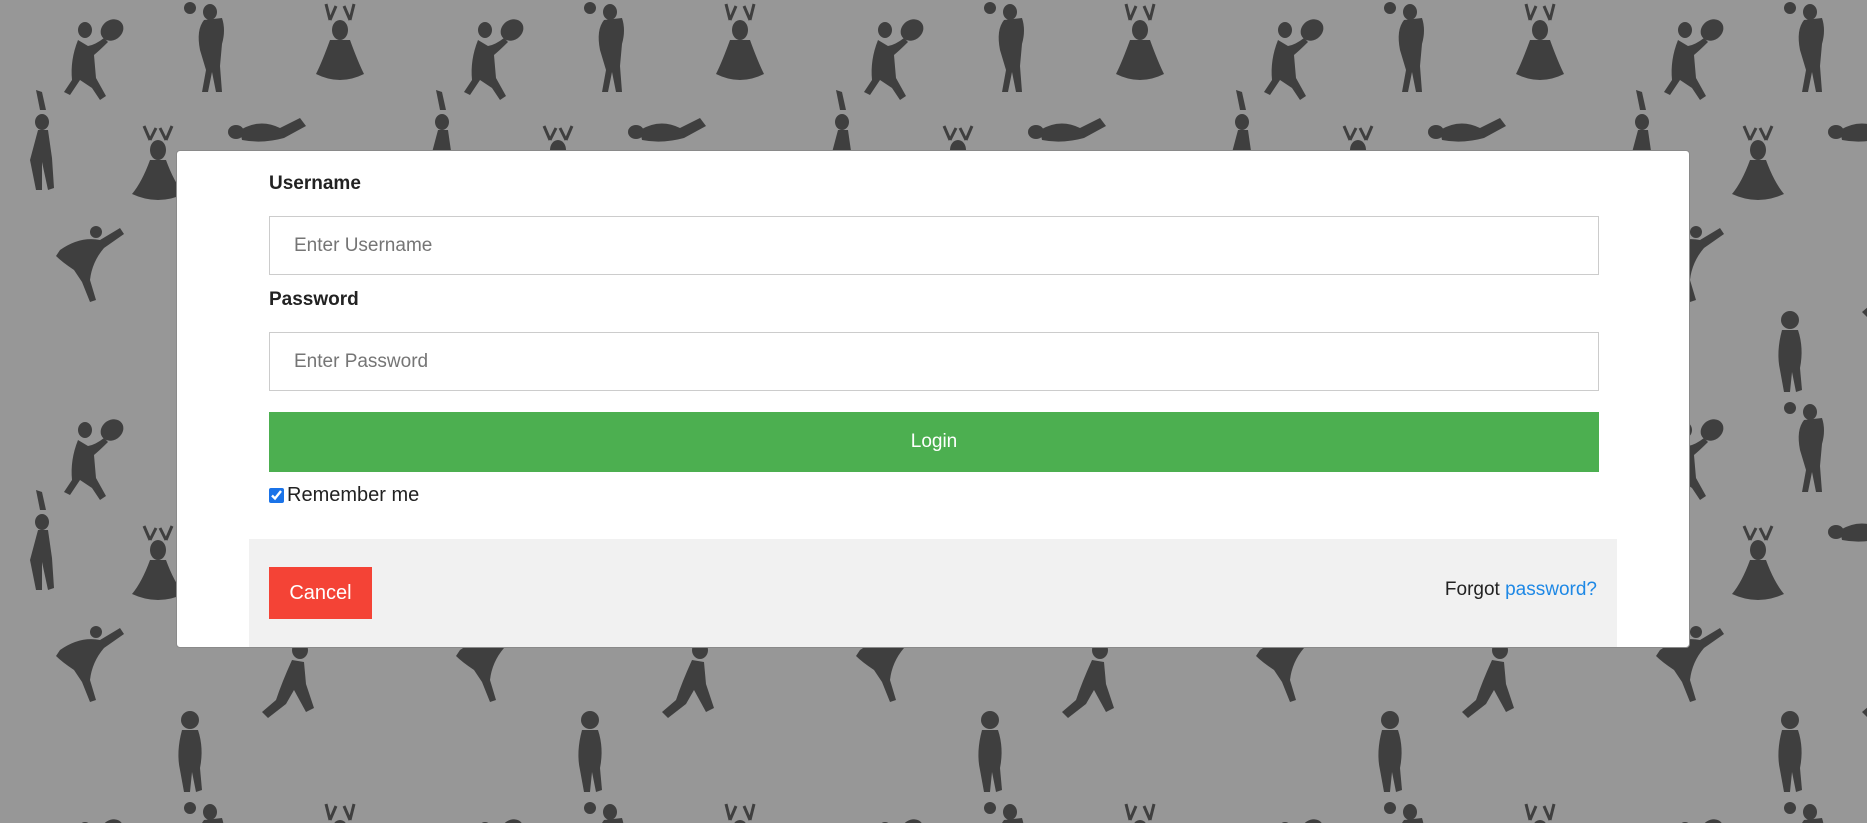  I want to click on forgot-prefix: Forgot, so click(1475, 589).